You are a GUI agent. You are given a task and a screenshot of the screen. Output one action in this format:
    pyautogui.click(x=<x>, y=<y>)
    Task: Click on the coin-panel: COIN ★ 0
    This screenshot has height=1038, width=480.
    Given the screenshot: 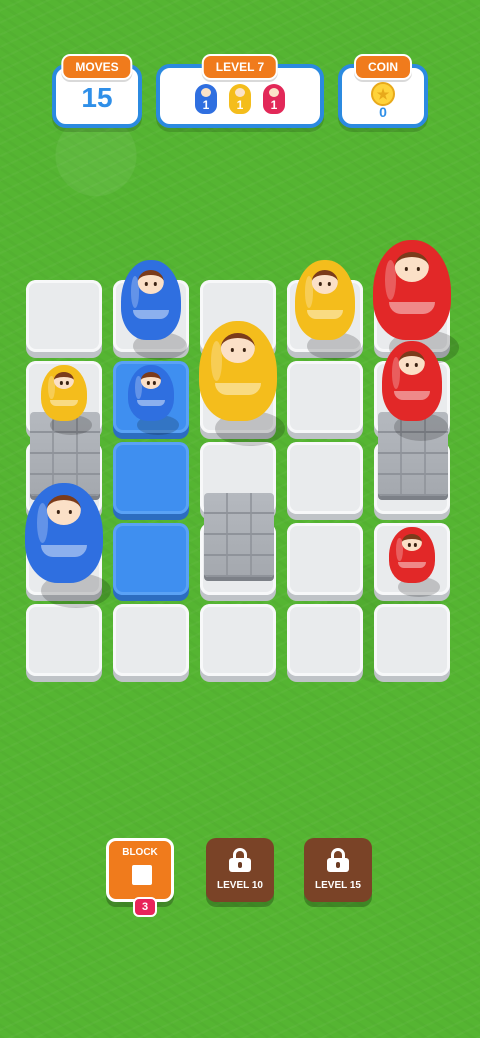 What is the action you would take?
    pyautogui.click(x=383, y=91)
    